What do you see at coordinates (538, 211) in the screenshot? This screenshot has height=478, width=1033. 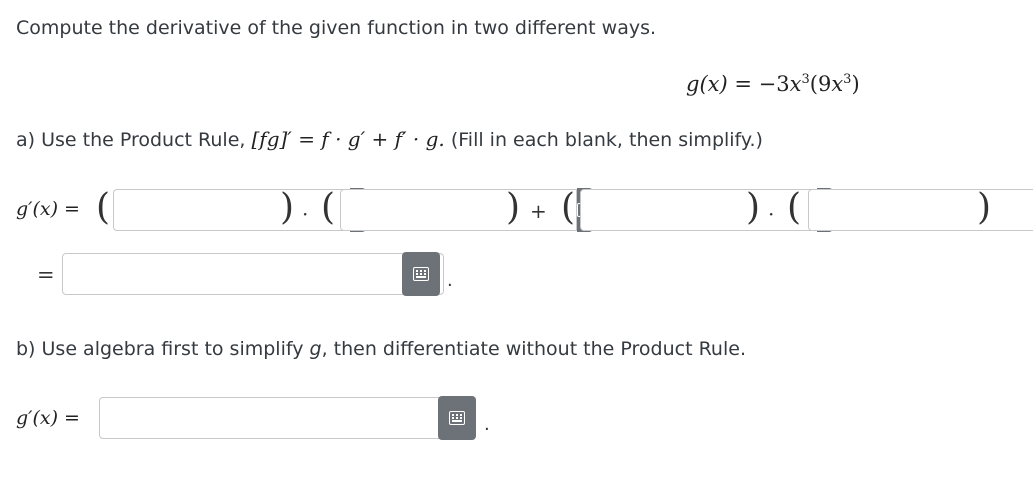 I see `plus-sign: +` at bounding box center [538, 211].